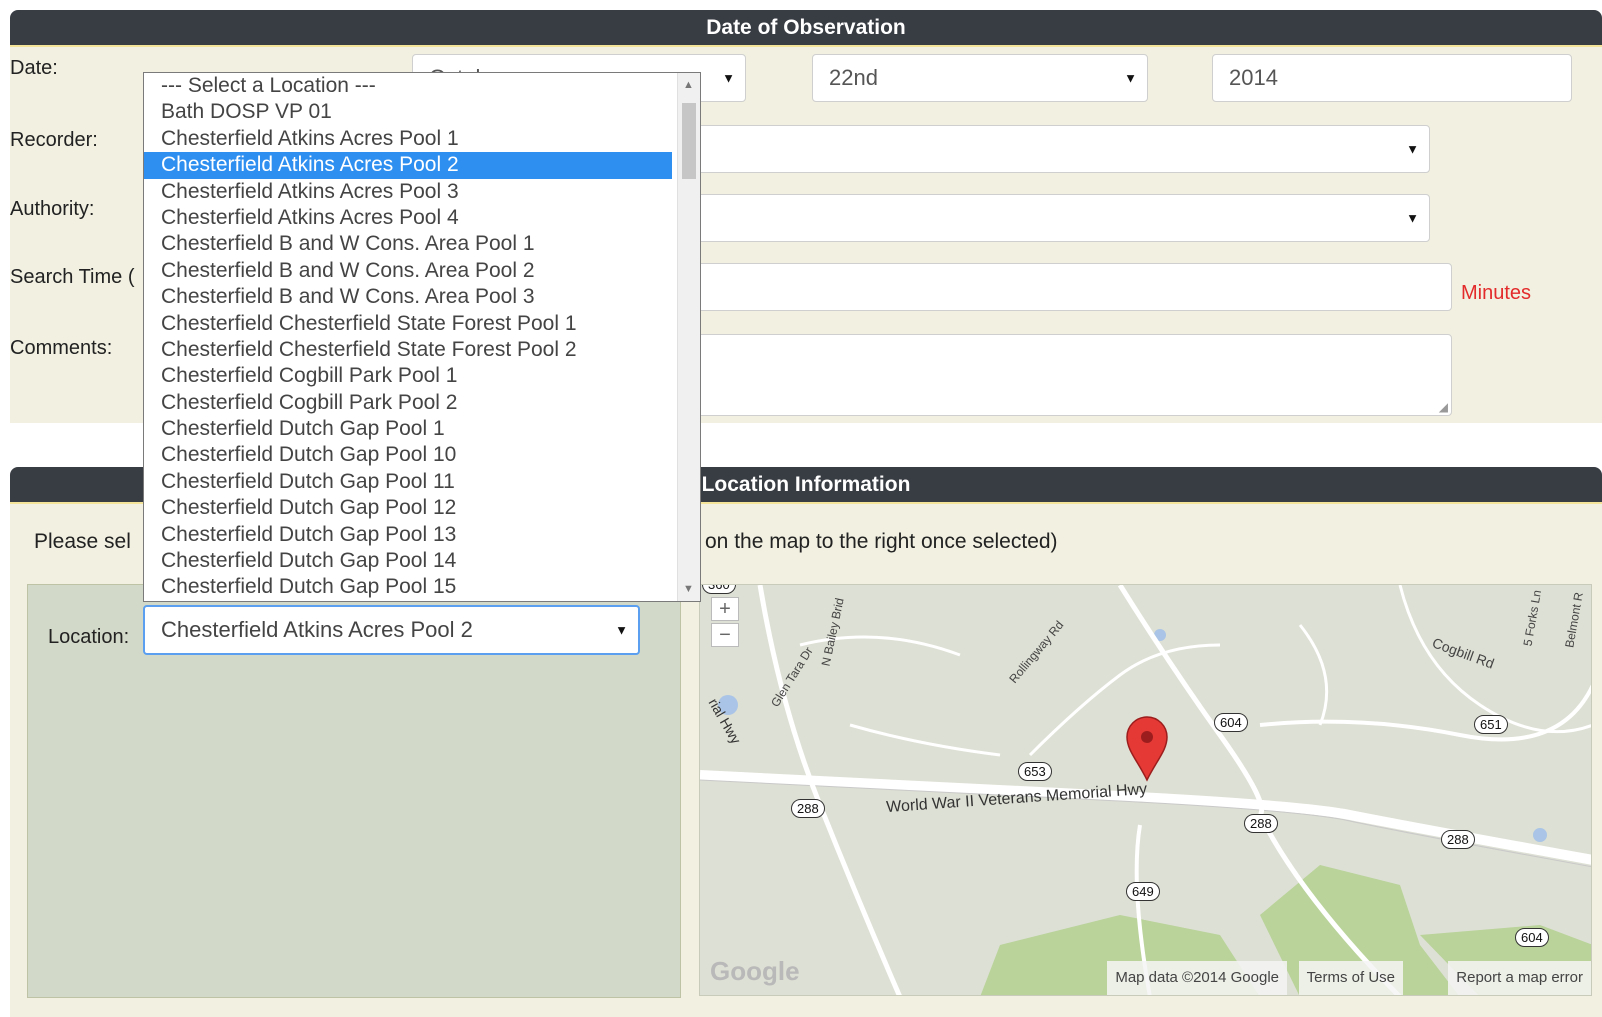 The height and width of the screenshot is (1017, 1602). What do you see at coordinates (408, 455) in the screenshot?
I see `list-item: Chesterfield Dutch Gap Pool 10` at bounding box center [408, 455].